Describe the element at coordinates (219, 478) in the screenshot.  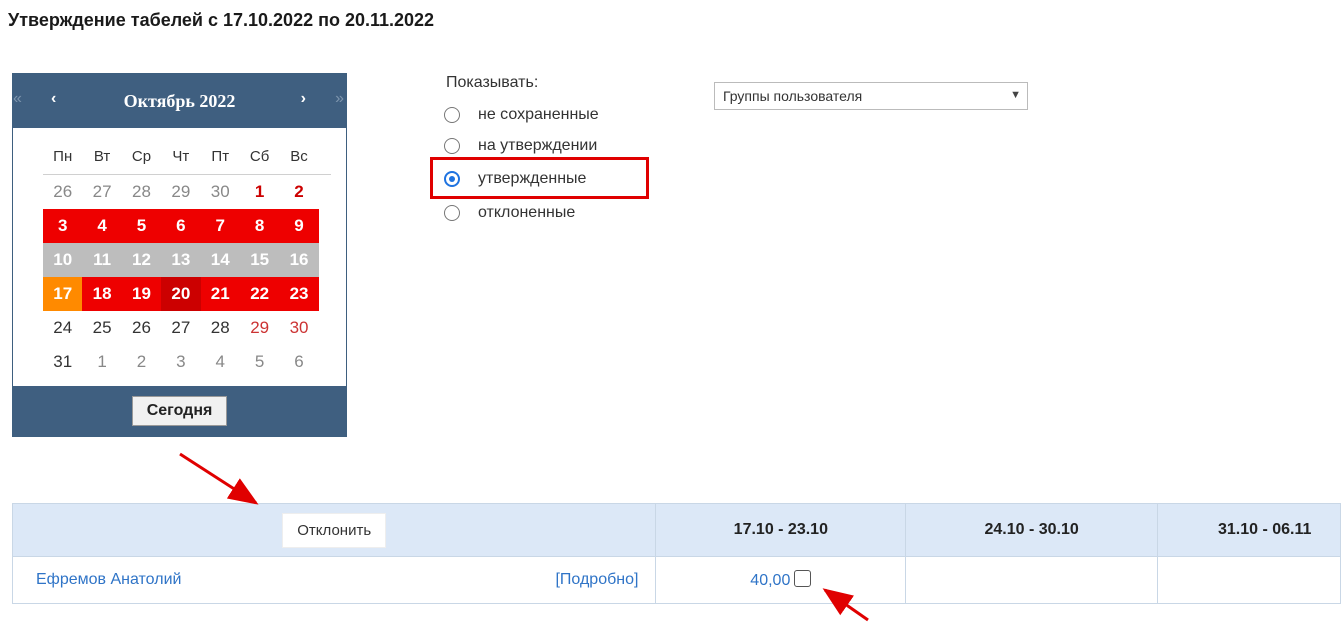
I see `arrow-to-reject-icon` at that location.